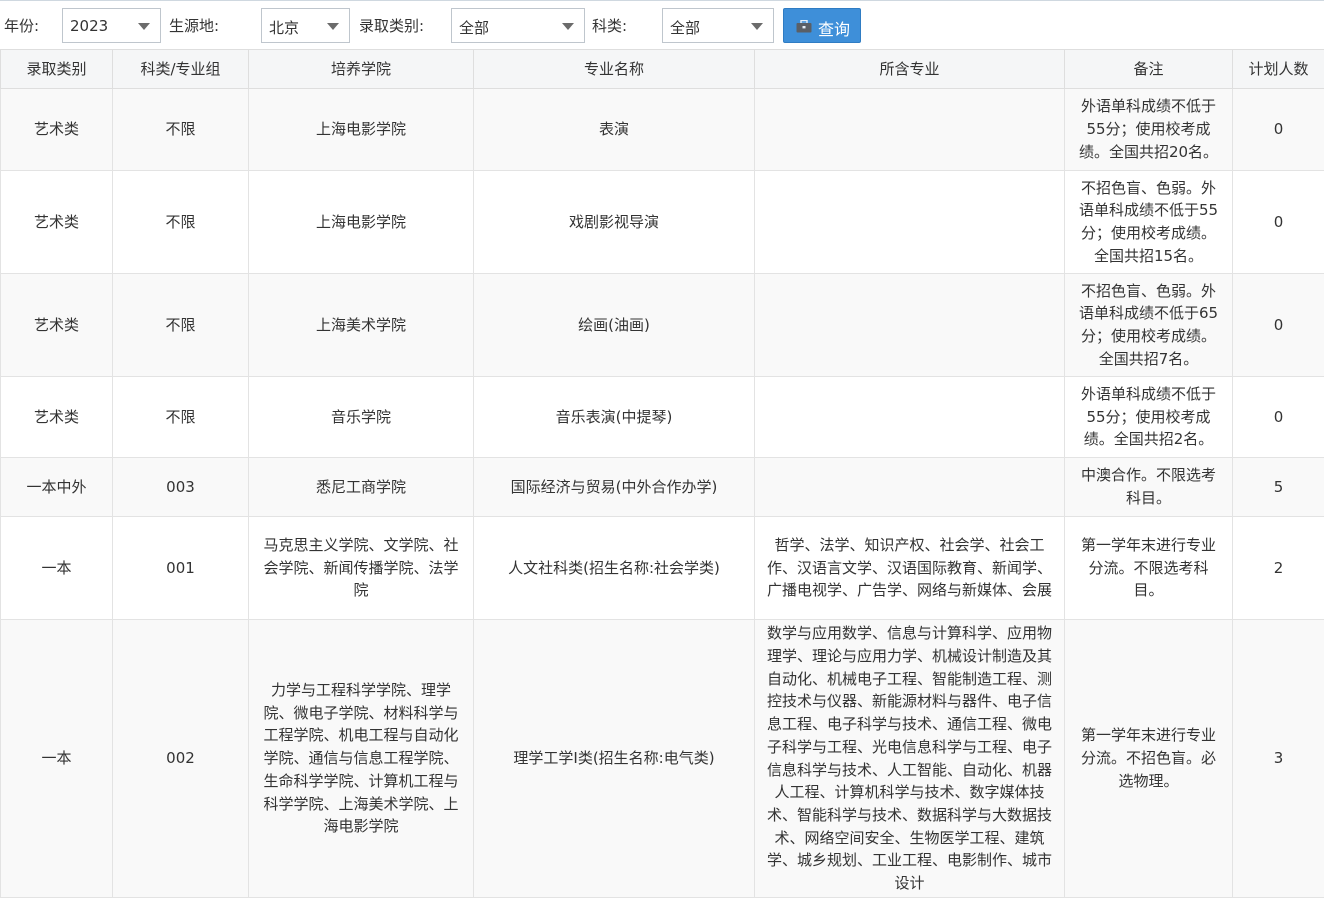  Describe the element at coordinates (834, 29) in the screenshot. I see `query-button-label: 查询` at that location.